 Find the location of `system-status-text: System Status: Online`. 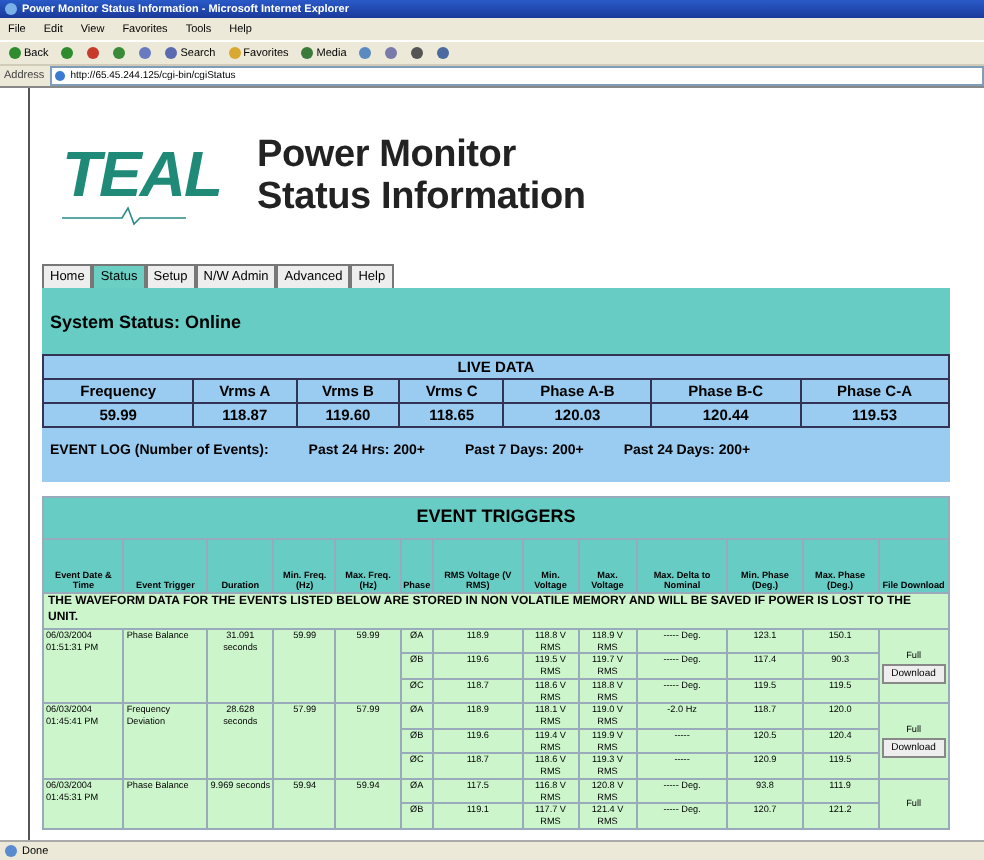

system-status-text: System Status: Online is located at coordinates (146, 321).